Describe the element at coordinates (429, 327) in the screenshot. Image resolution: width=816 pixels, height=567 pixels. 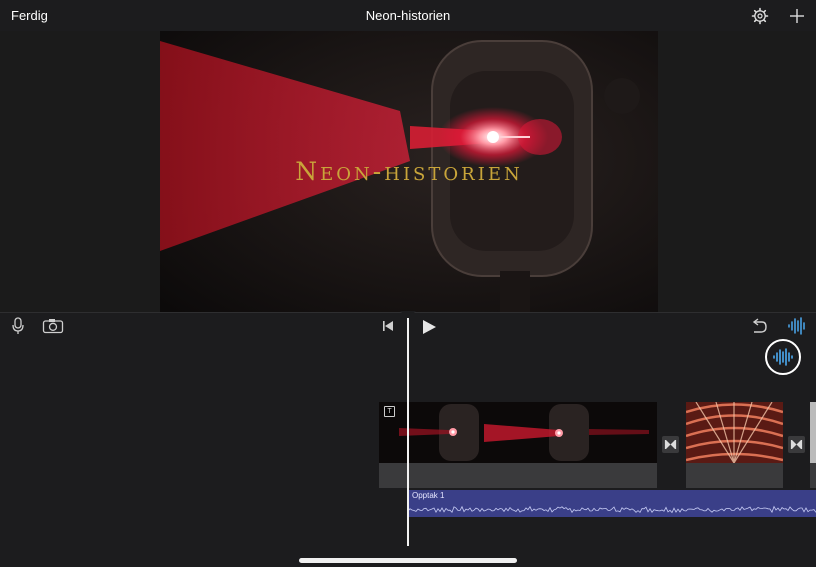
I see `play-icon` at that location.